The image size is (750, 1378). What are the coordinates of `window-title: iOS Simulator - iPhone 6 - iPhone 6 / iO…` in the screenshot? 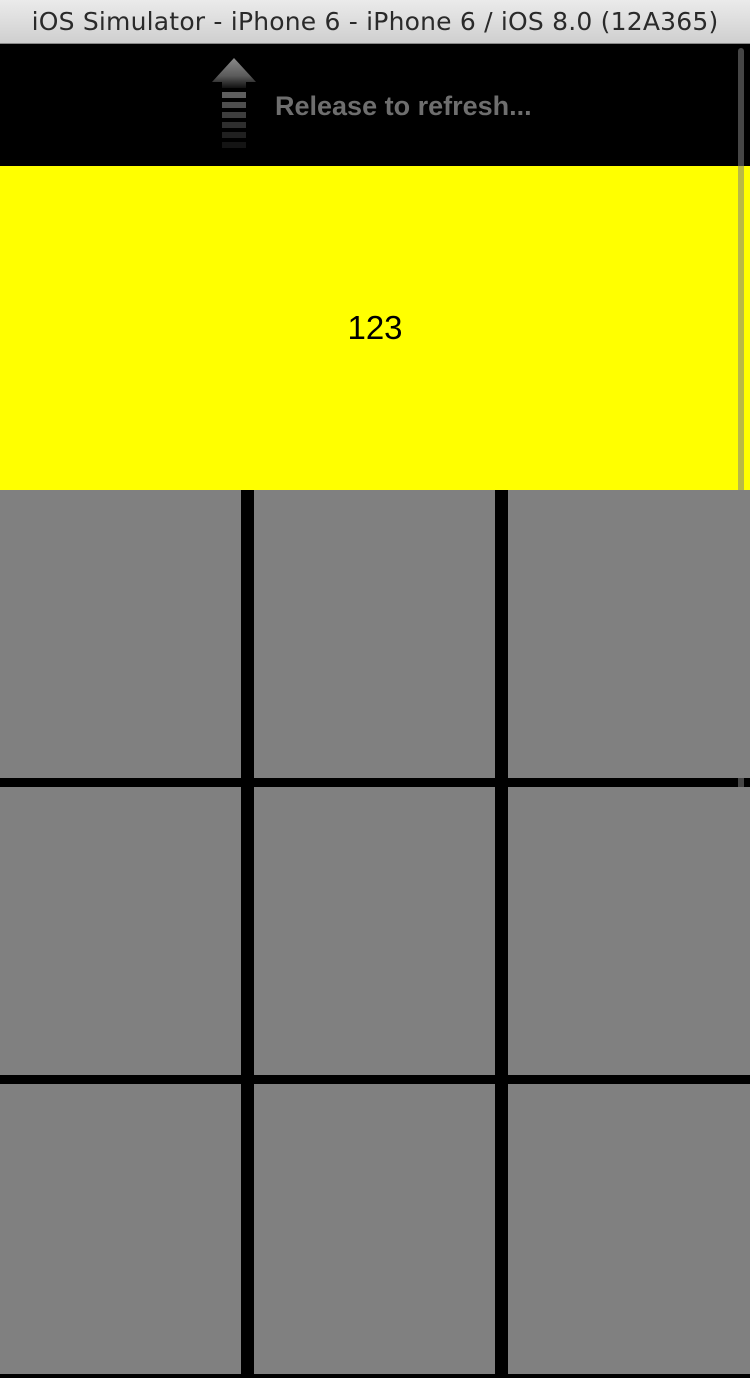 It's located at (375, 21).